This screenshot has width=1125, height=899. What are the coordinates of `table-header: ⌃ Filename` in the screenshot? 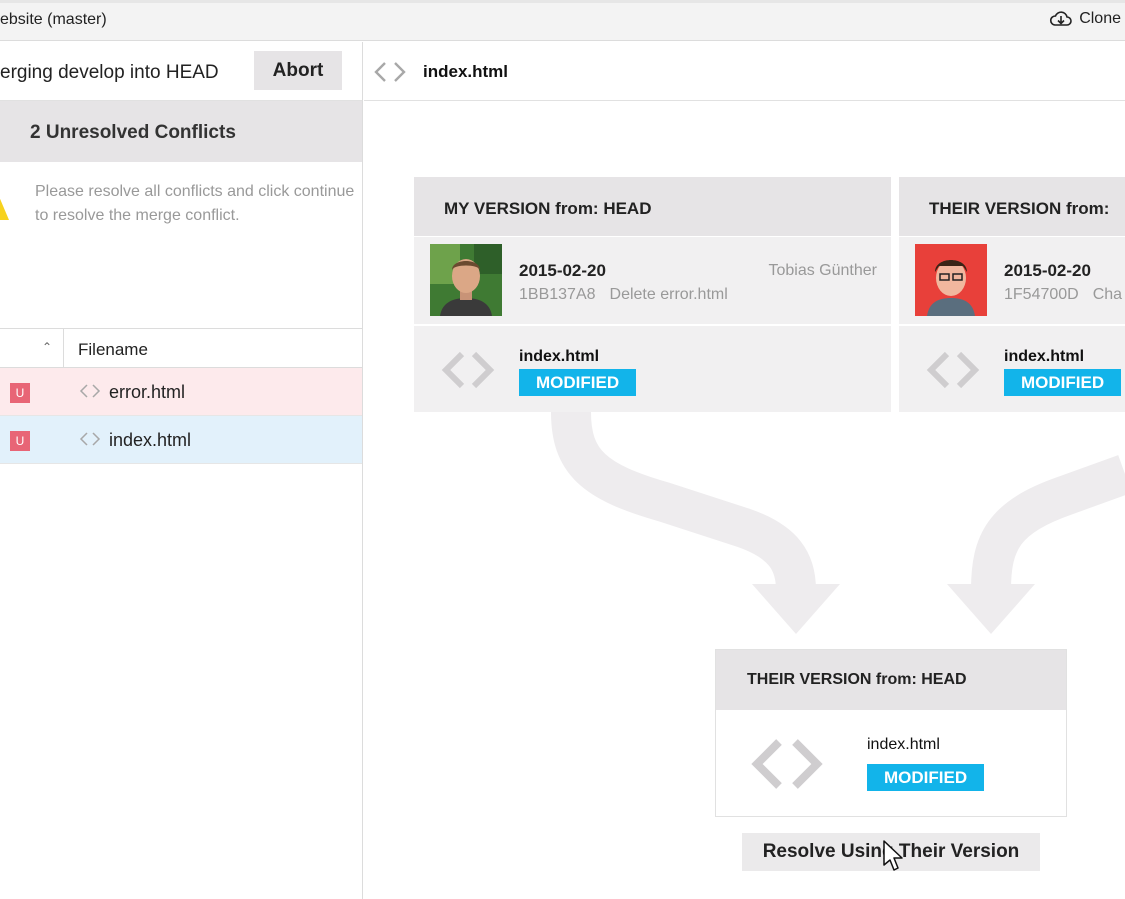 It's located at (181, 348).